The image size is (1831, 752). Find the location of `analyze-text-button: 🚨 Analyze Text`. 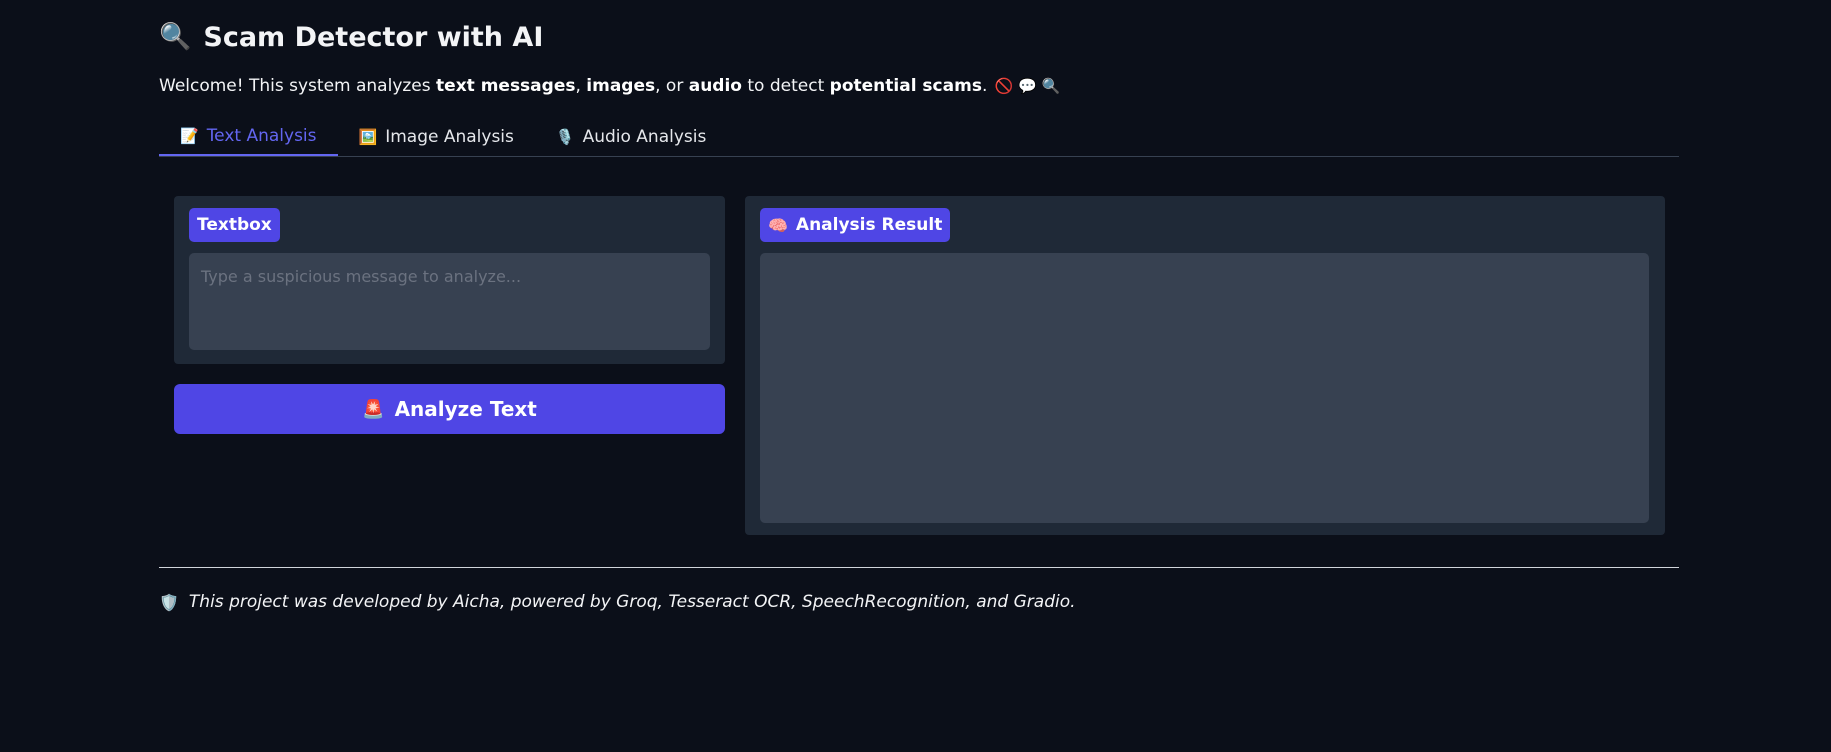

analyze-text-button: 🚨 Analyze Text is located at coordinates (449, 409).